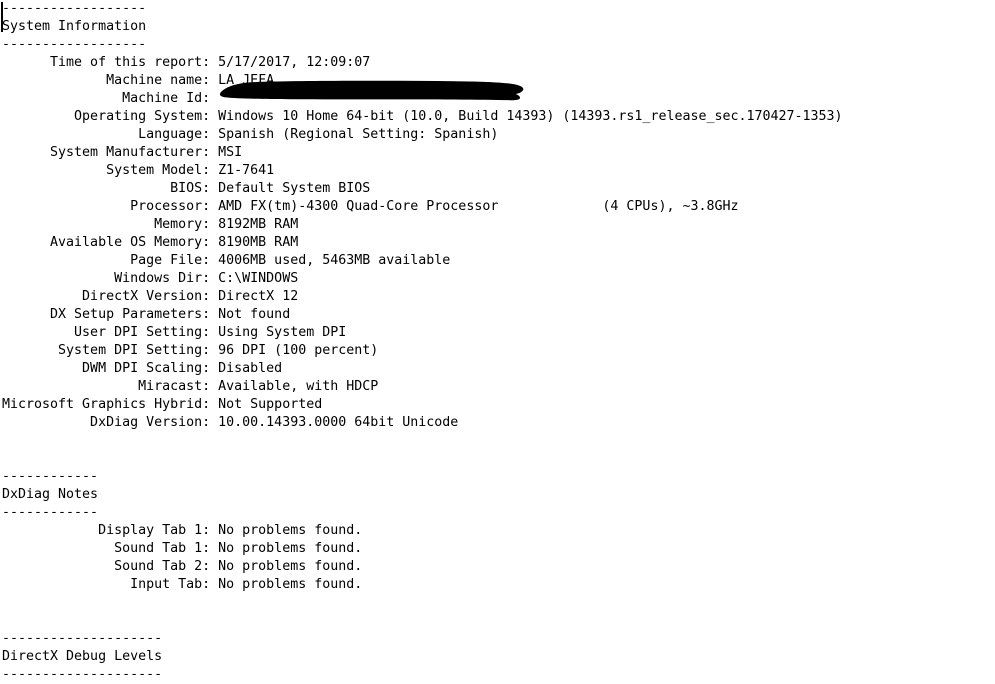  Describe the element at coordinates (190, 170) in the screenshot. I see `entry-system-model: System Model: Z1-7641` at that location.